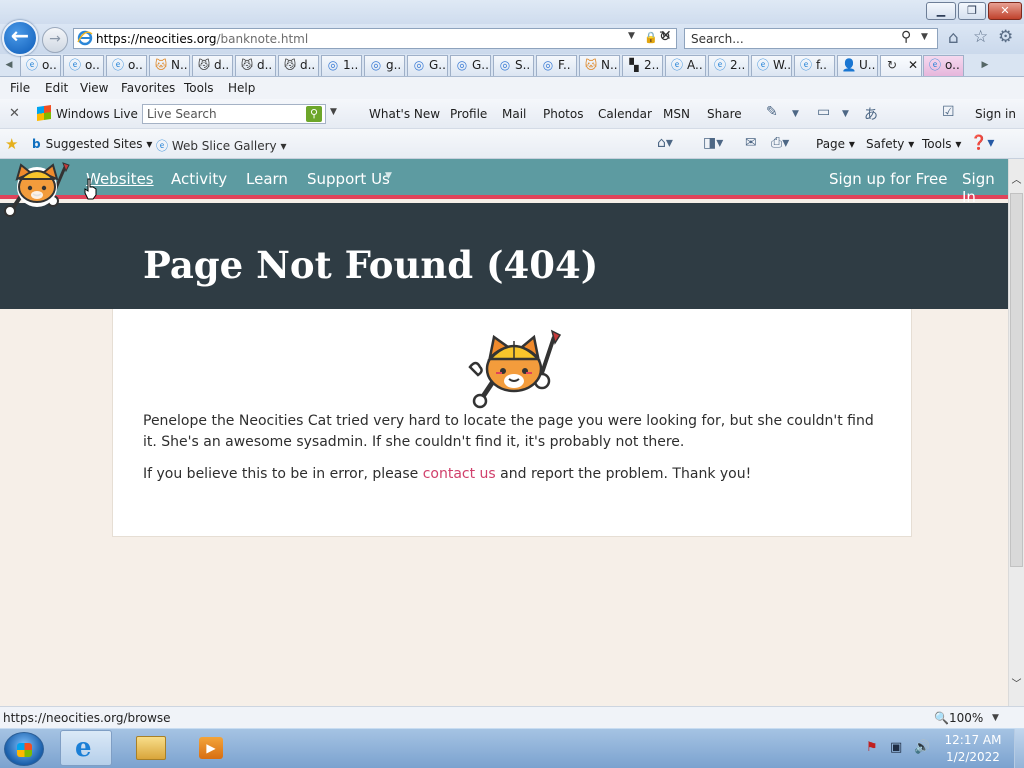 This screenshot has height=768, width=1024. What do you see at coordinates (1016, 380) in the screenshot?
I see `scrollbar-thumb` at bounding box center [1016, 380].